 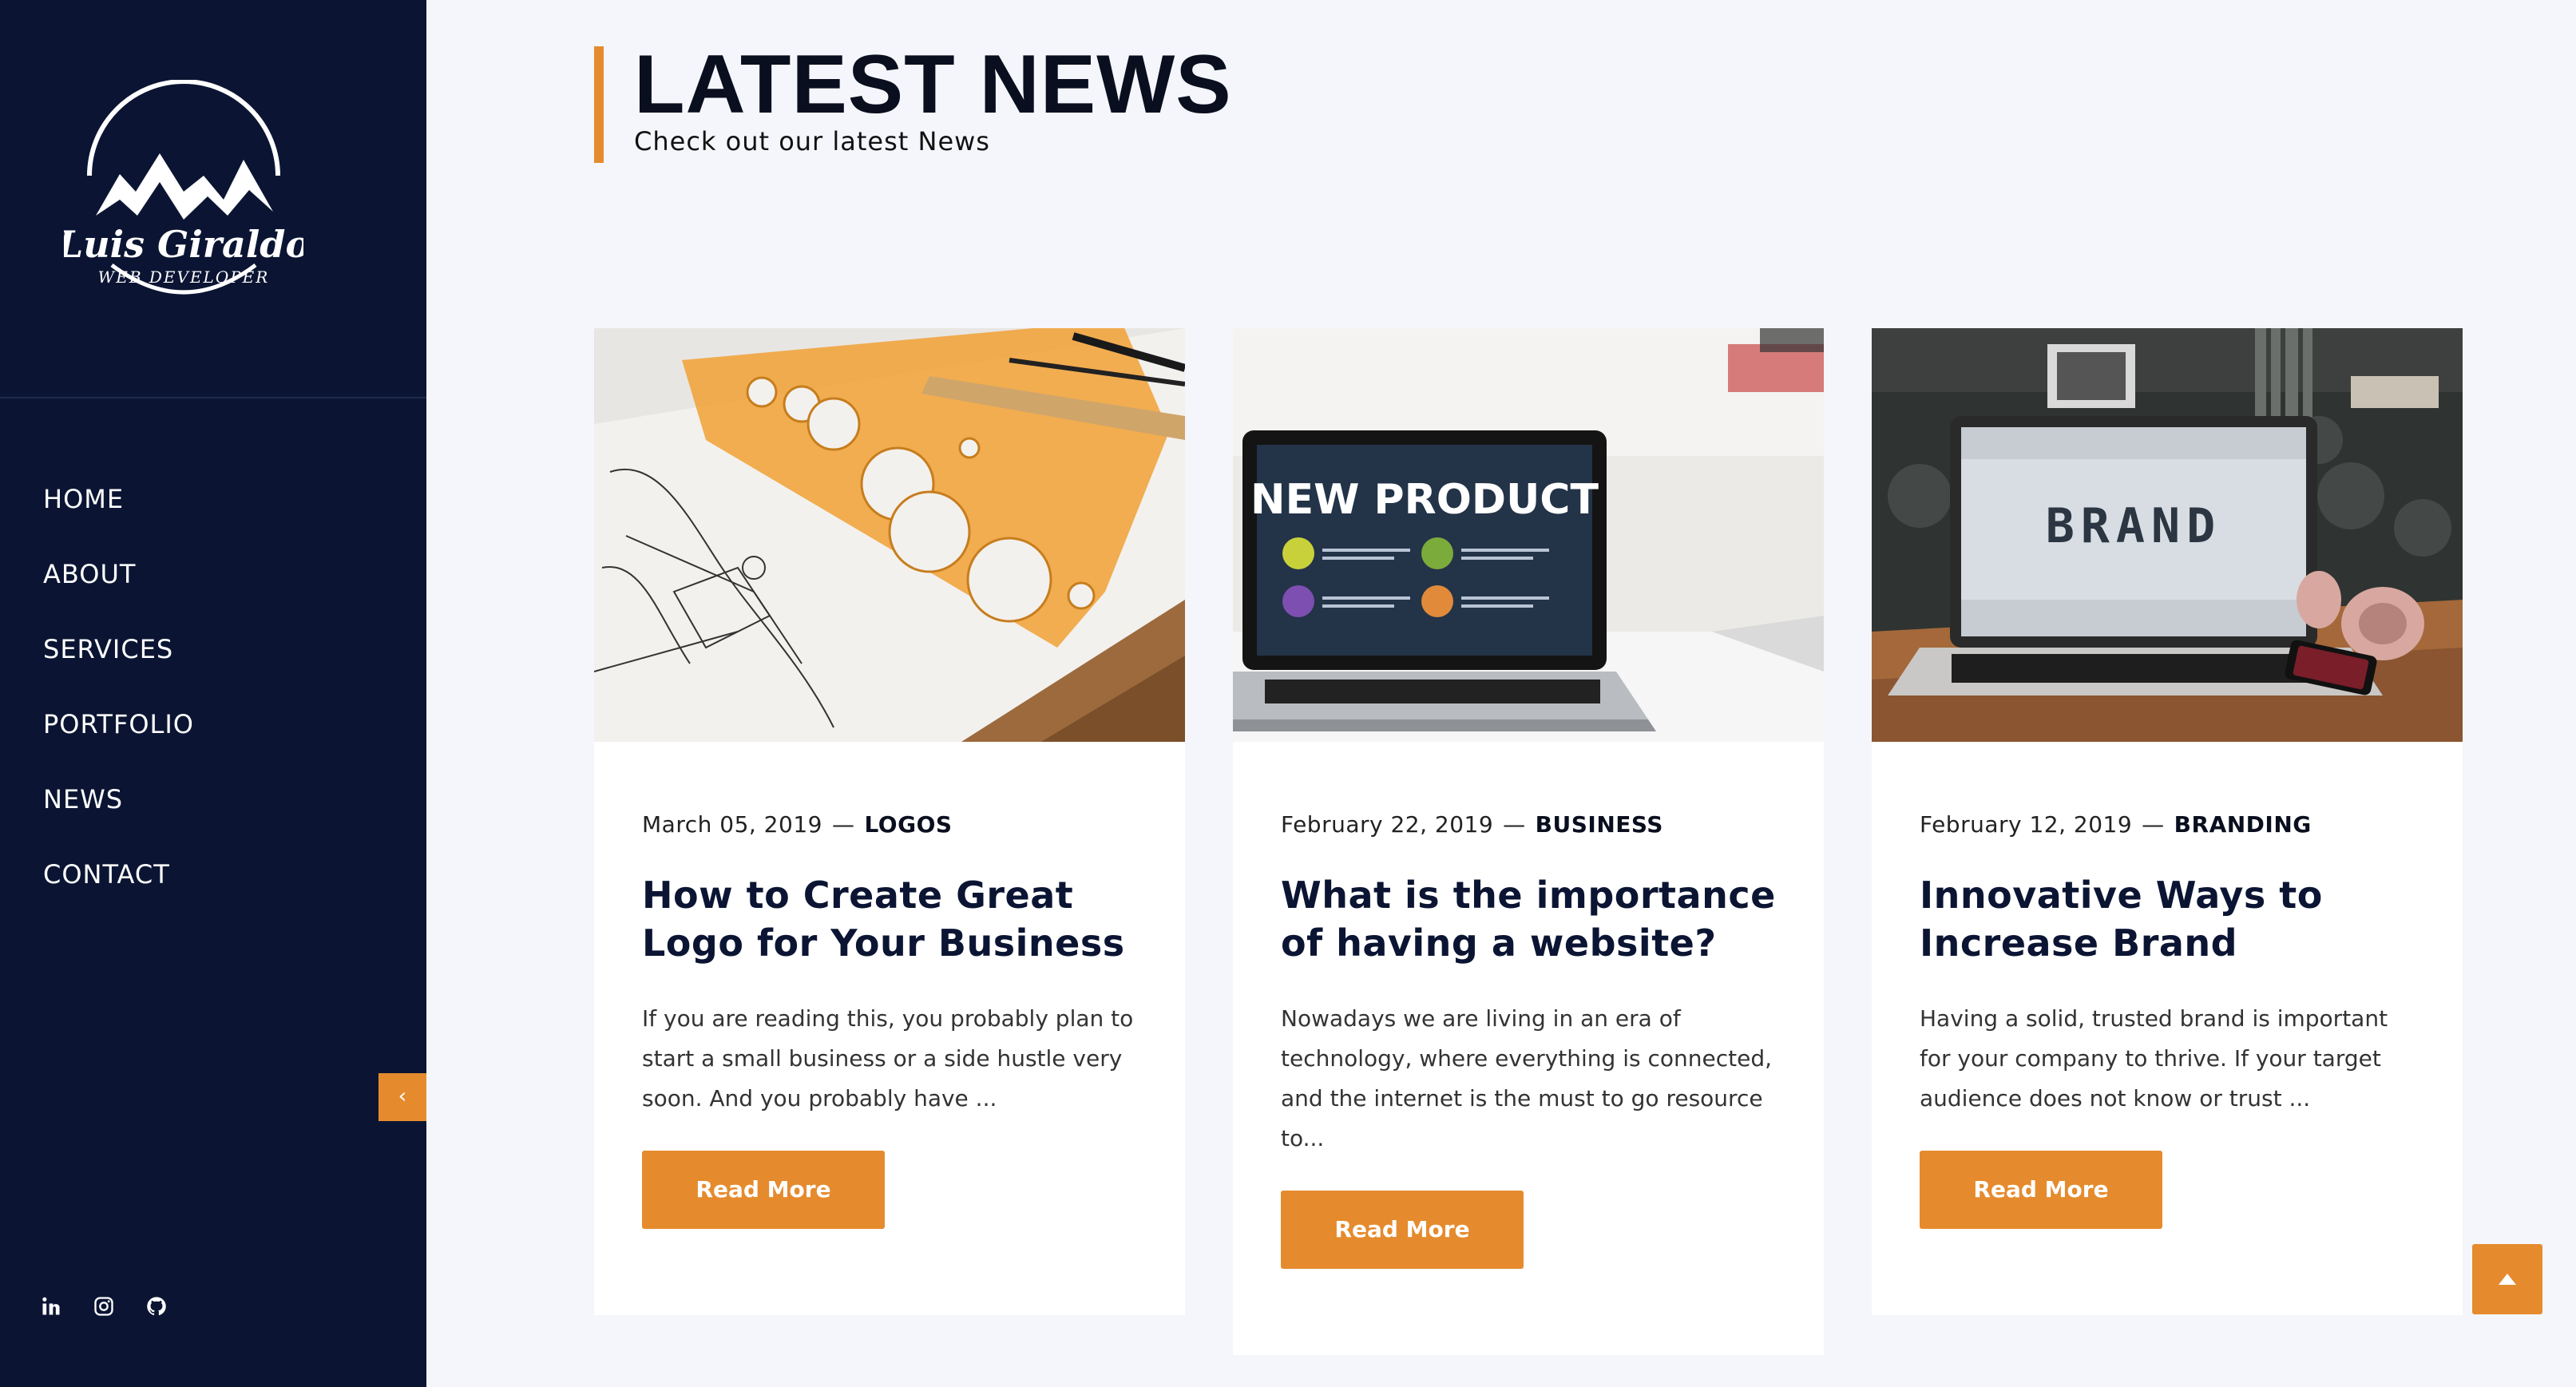 I want to click on news-card-meta: February 22, 2019— BUSINESS, so click(x=1472, y=824).